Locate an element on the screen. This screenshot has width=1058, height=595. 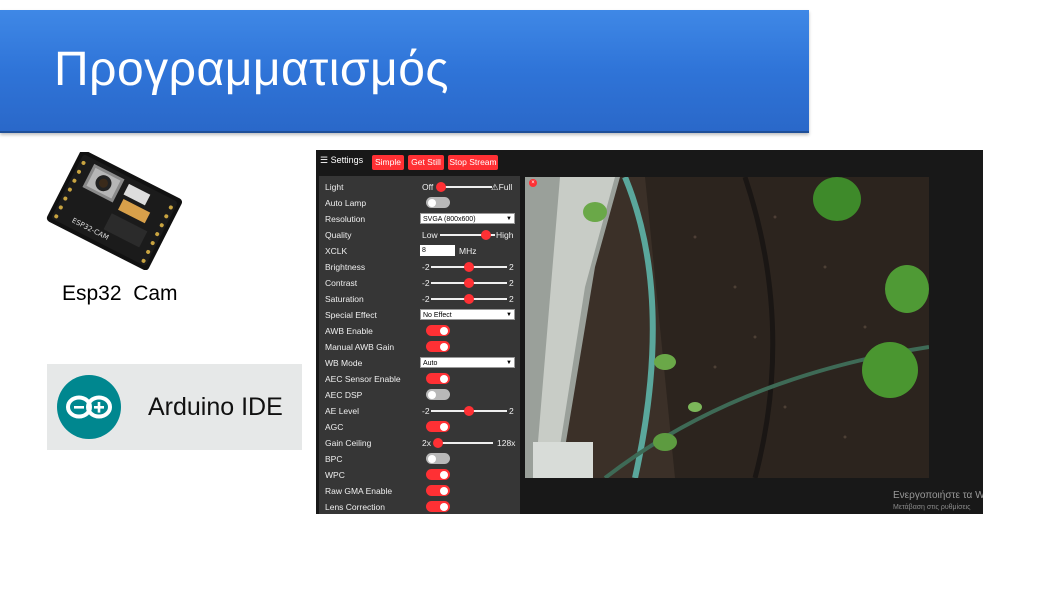
brightness-row: Brightness -2 2 is located at coordinates (419, 267).